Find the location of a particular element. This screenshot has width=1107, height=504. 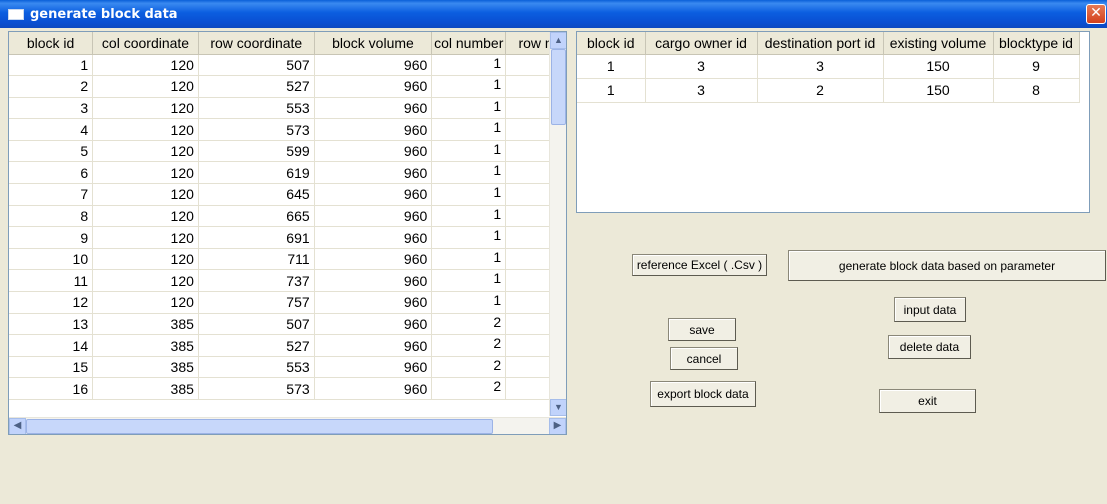

table-row: 14 385 527 960 2 is located at coordinates (287, 345).